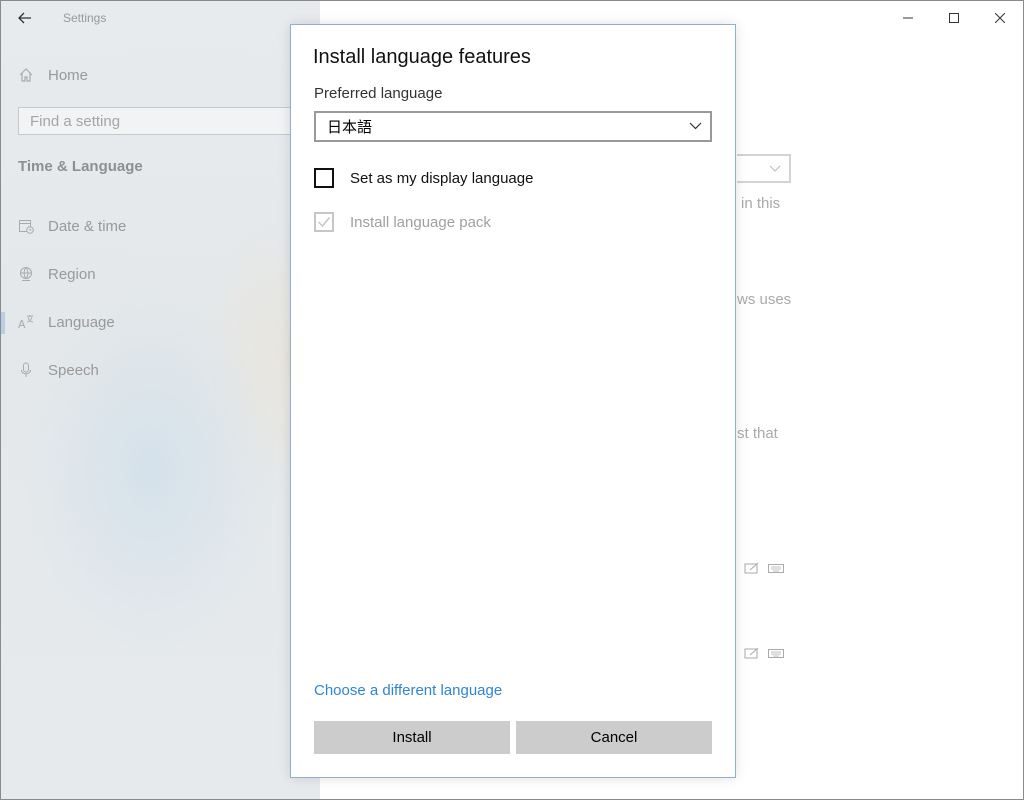  What do you see at coordinates (85, 18) in the screenshot?
I see `app-title: Settings` at bounding box center [85, 18].